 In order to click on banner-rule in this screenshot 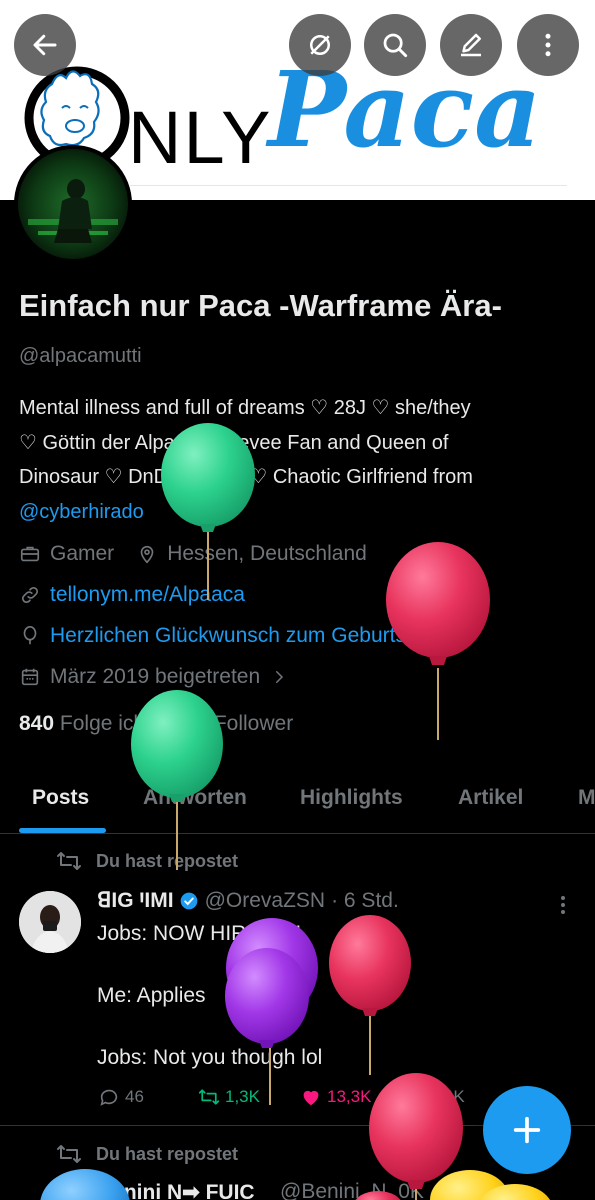, I will do `click(348, 185)`.